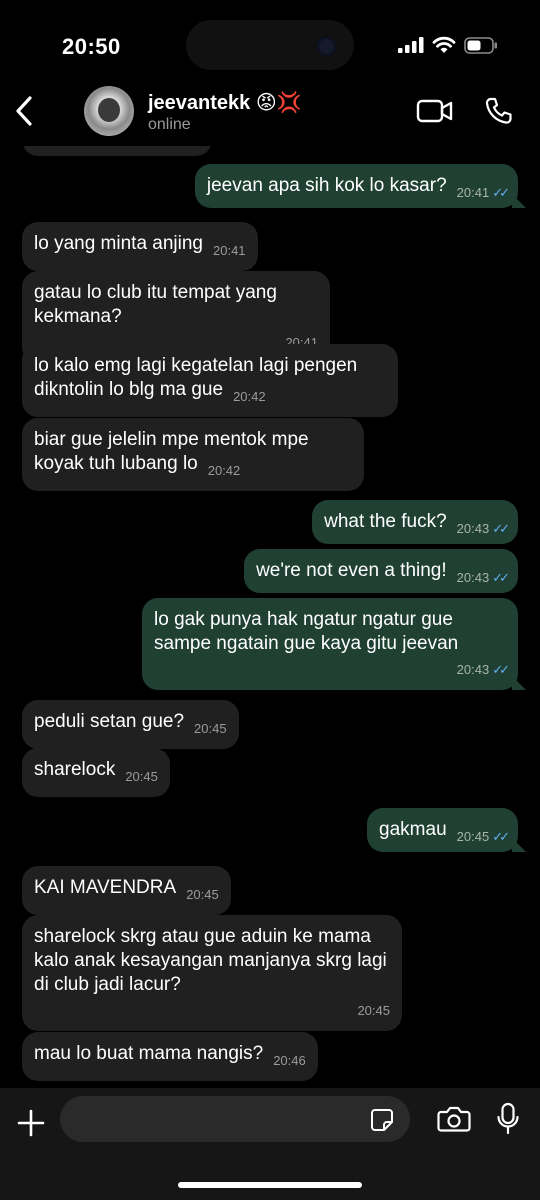 This screenshot has width=540, height=1200. What do you see at coordinates (105, 887) in the screenshot?
I see `message-text: KAI MAVENDRA` at bounding box center [105, 887].